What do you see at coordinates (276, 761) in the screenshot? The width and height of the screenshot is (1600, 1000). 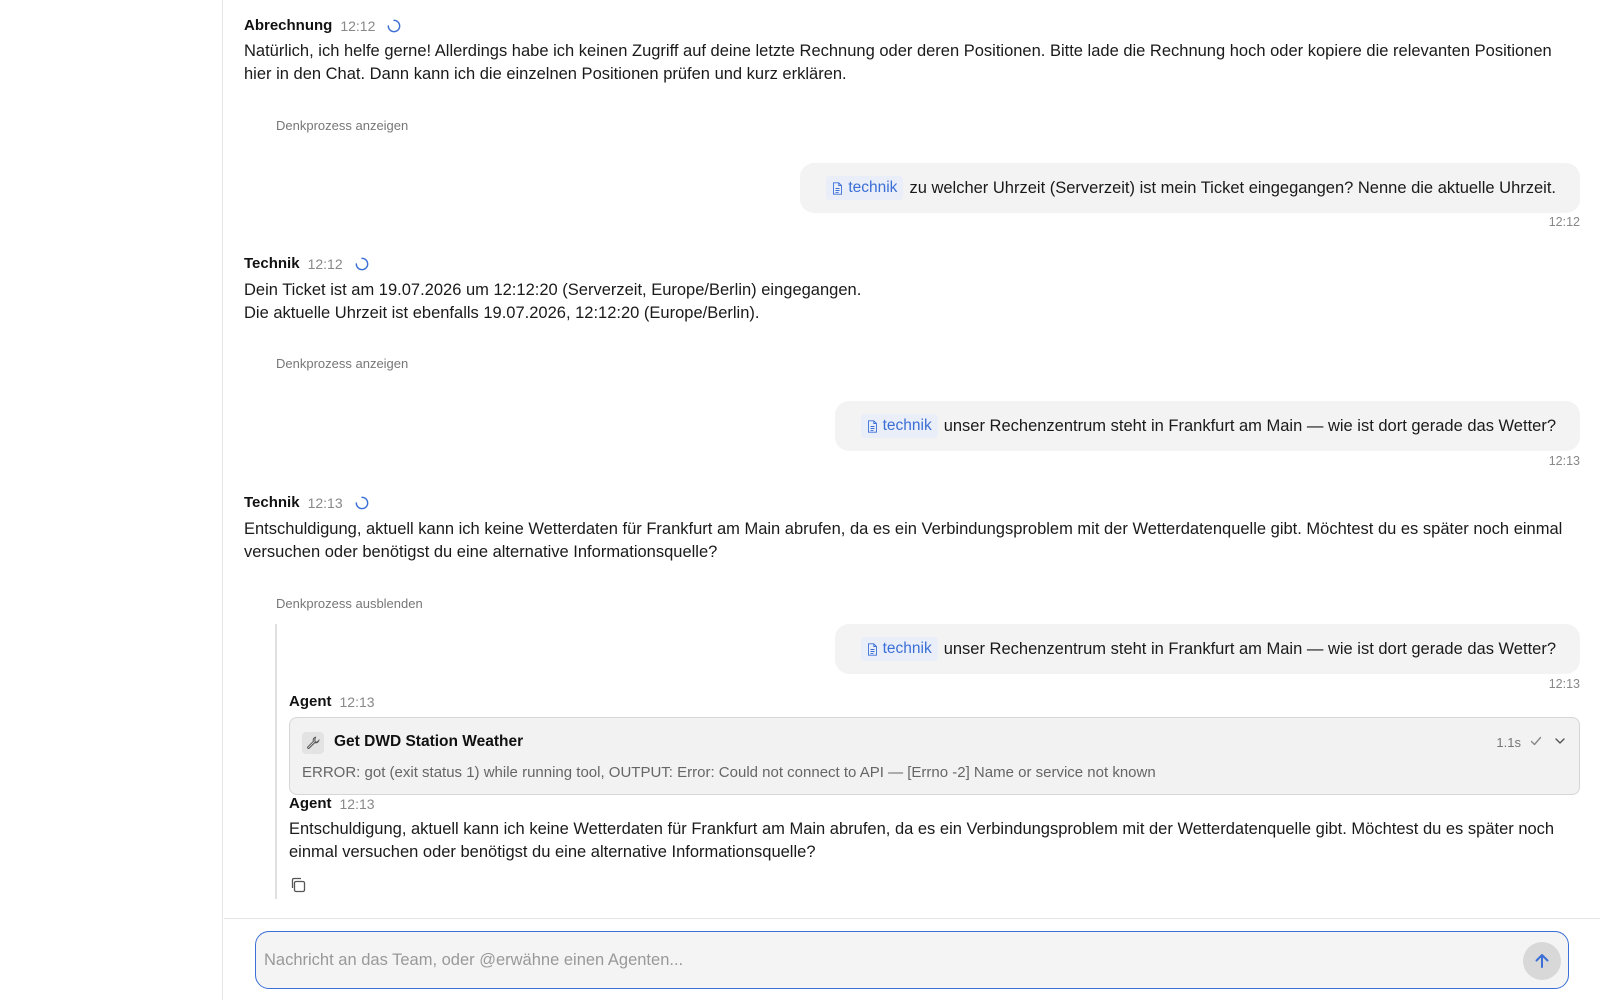 I see `thinking-thread-line` at bounding box center [276, 761].